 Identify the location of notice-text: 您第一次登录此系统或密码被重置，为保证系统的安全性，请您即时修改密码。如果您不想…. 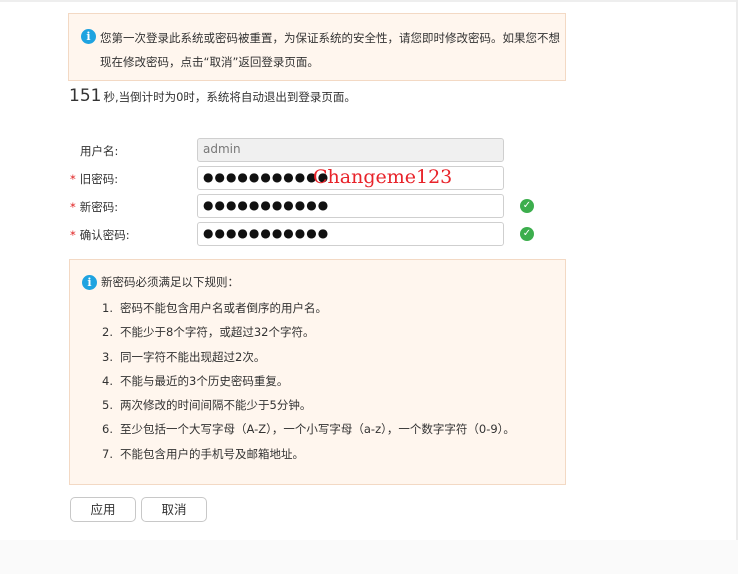
(330, 50).